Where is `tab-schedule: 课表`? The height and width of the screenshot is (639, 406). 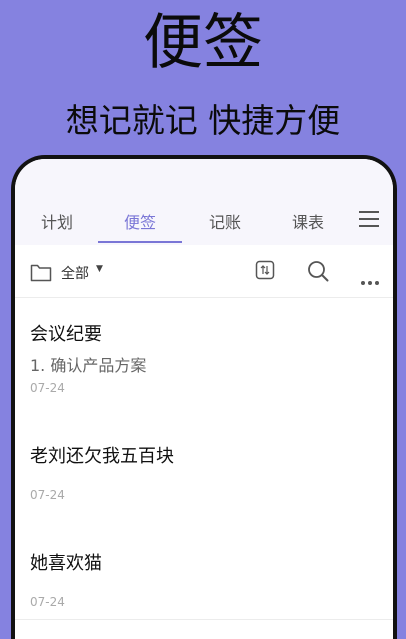
tab-schedule: 课表 is located at coordinates (308, 221).